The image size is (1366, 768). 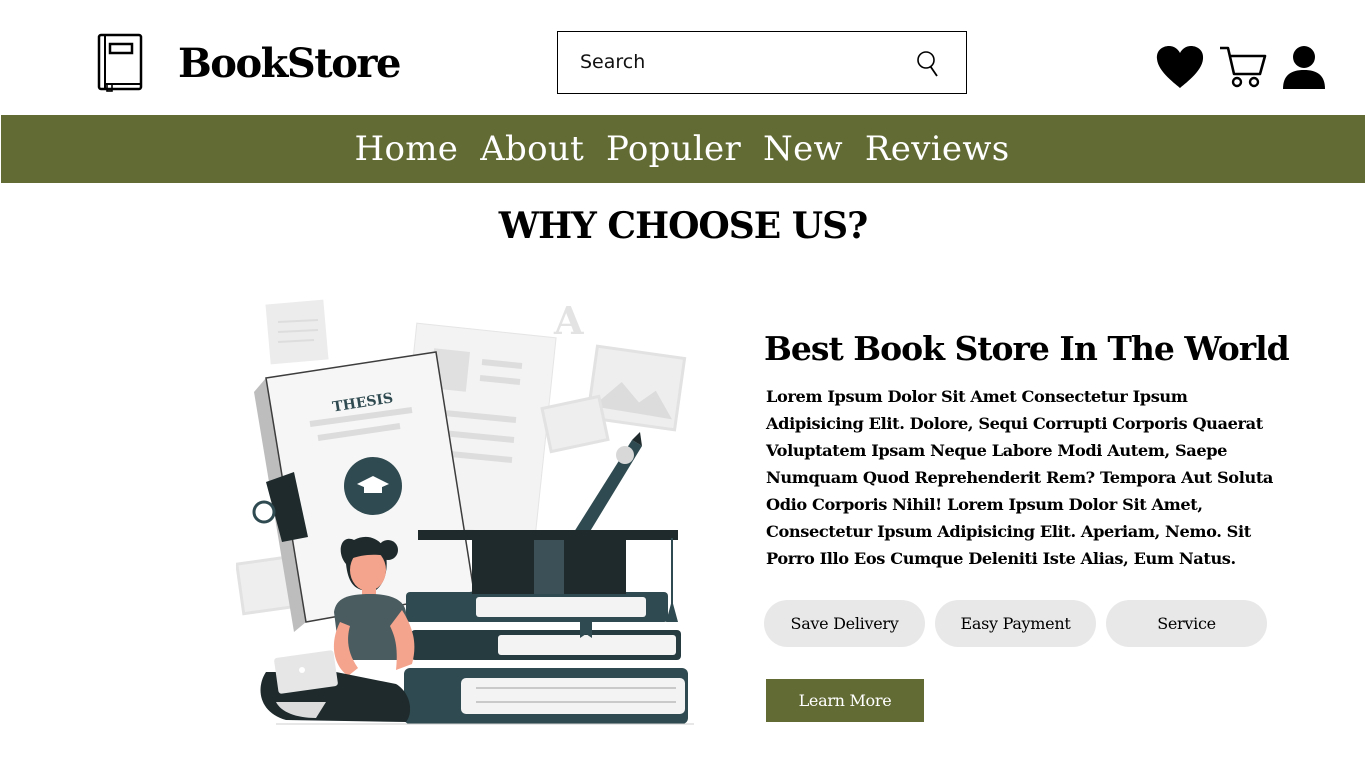 I want to click on section-headline: Best Book Store In The World, so click(x=1027, y=348).